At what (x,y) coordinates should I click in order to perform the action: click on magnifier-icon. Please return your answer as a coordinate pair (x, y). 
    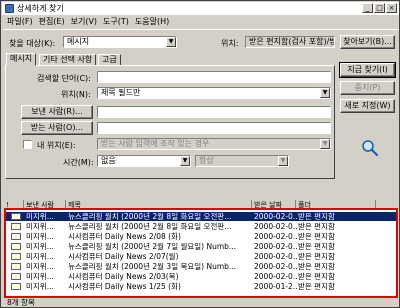
    Looking at the image, I should click on (370, 148).